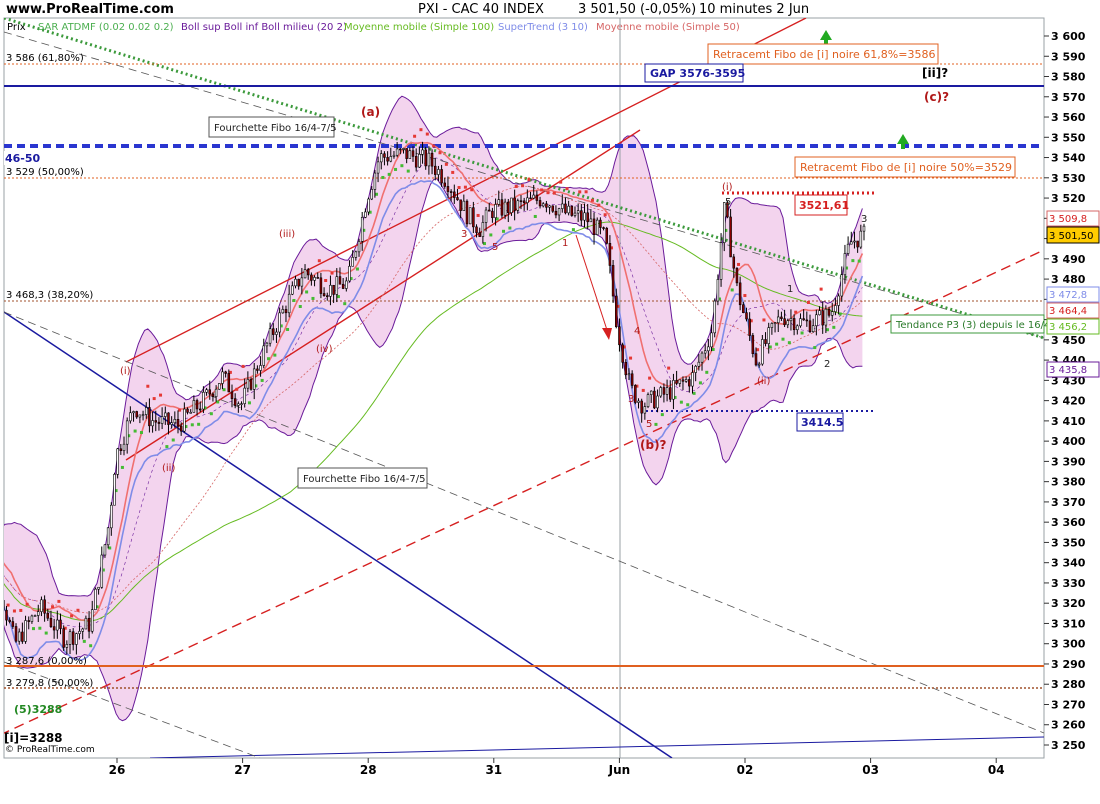 This screenshot has width=1100, height=804. I want to click on small-3-a: 3, so click(464, 234).